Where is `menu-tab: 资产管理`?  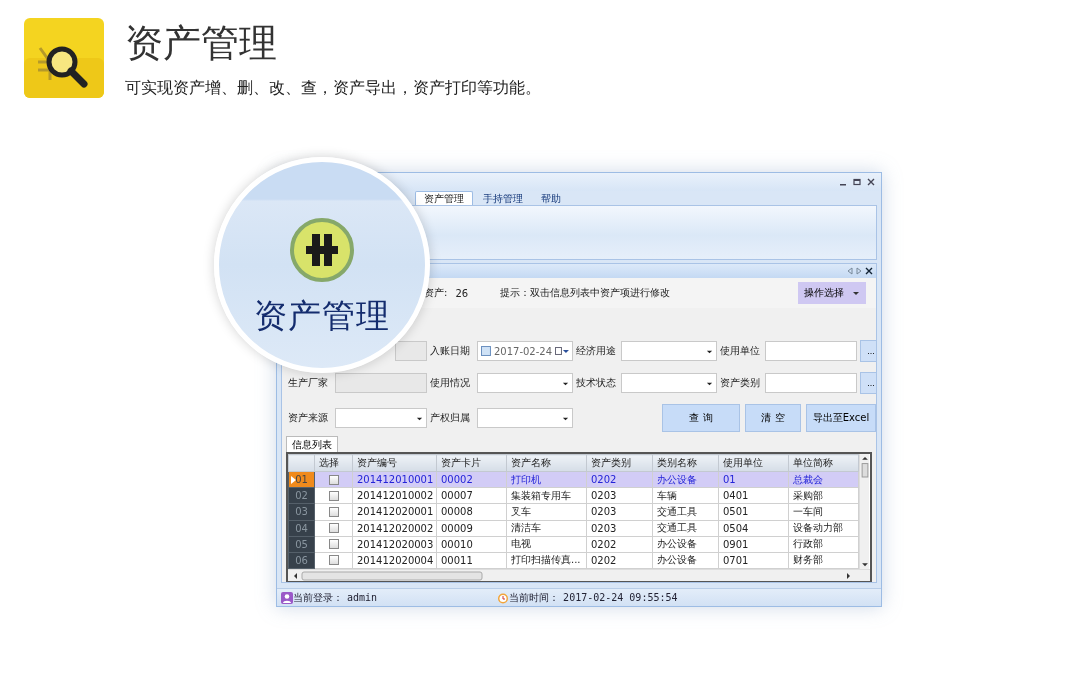 menu-tab: 资产管理 is located at coordinates (444, 198).